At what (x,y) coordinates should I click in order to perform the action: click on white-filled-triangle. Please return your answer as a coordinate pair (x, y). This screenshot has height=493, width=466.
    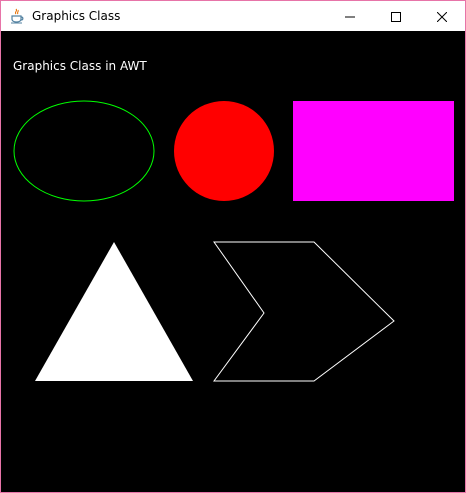
    Looking at the image, I should click on (114, 311).